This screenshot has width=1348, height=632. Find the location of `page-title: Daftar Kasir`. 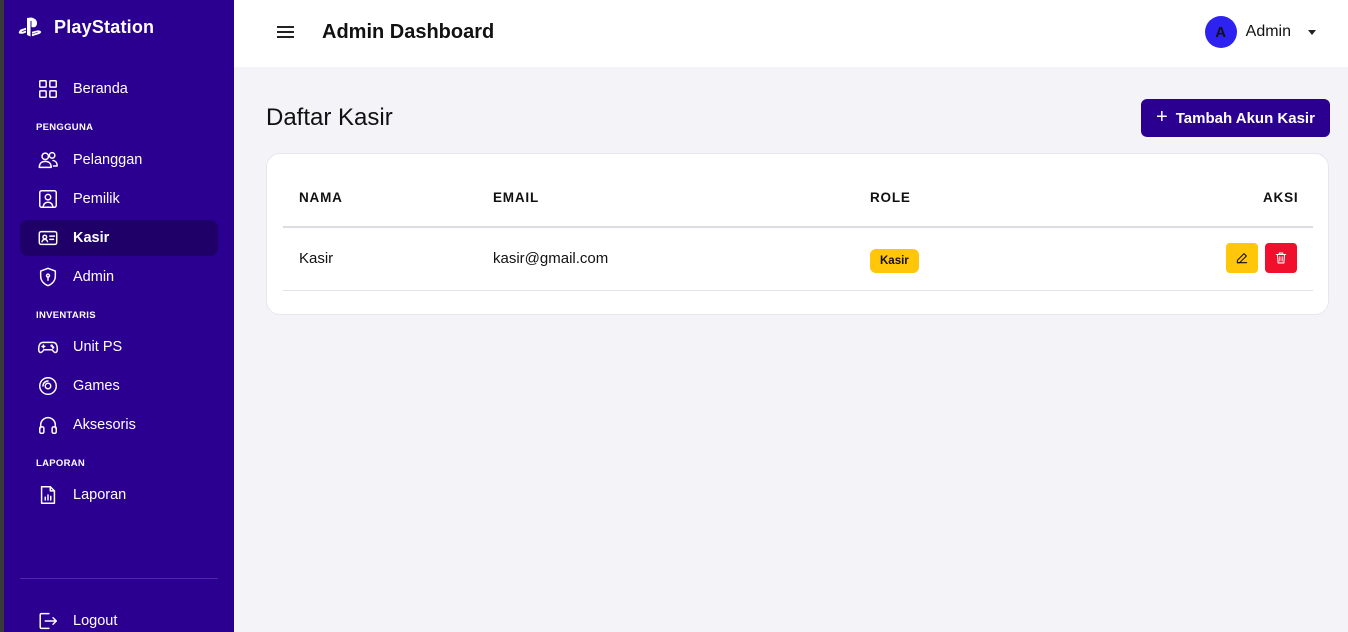

page-title: Daftar Kasir is located at coordinates (329, 117).